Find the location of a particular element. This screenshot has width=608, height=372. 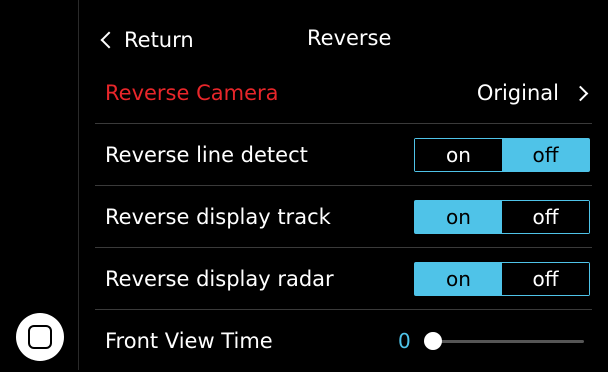

return-button: Return is located at coordinates (146, 40).